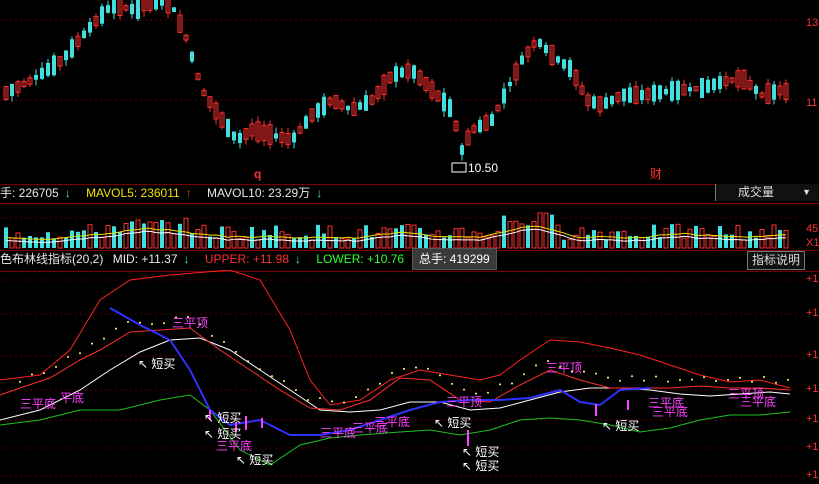 The image size is (819, 484). I want to click on indicator-help-button: 指标说明, so click(775, 260).